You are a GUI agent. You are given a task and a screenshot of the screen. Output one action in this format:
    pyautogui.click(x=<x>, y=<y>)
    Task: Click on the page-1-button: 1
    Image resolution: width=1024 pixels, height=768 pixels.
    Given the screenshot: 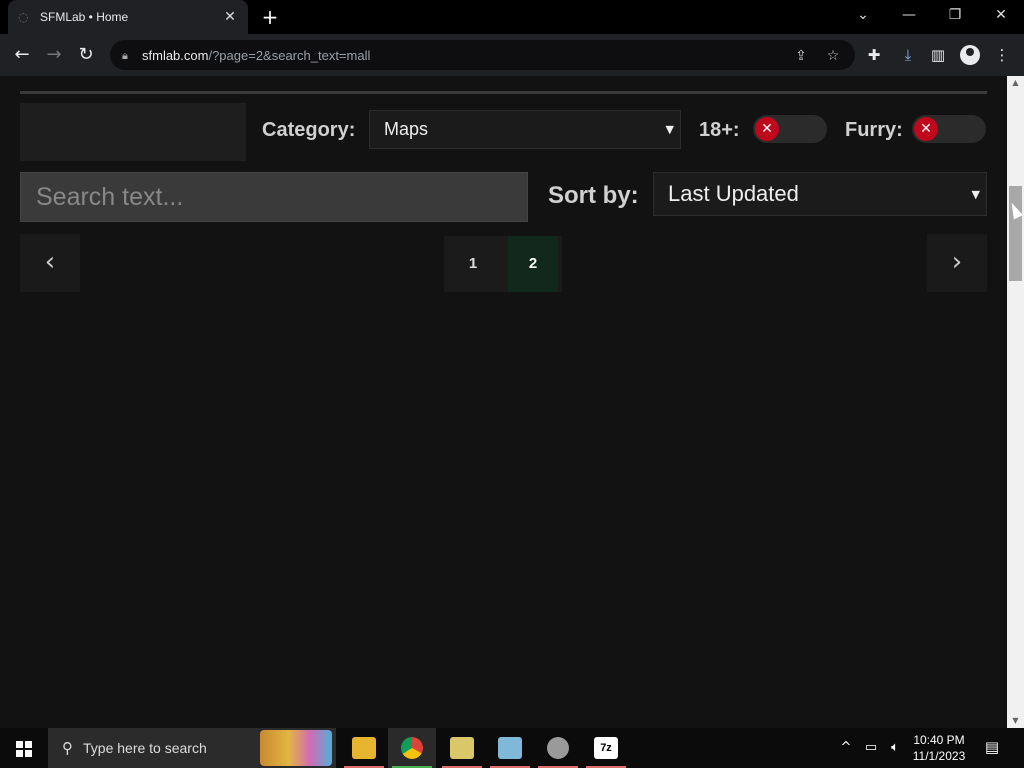 What is the action you would take?
    pyautogui.click(x=473, y=264)
    